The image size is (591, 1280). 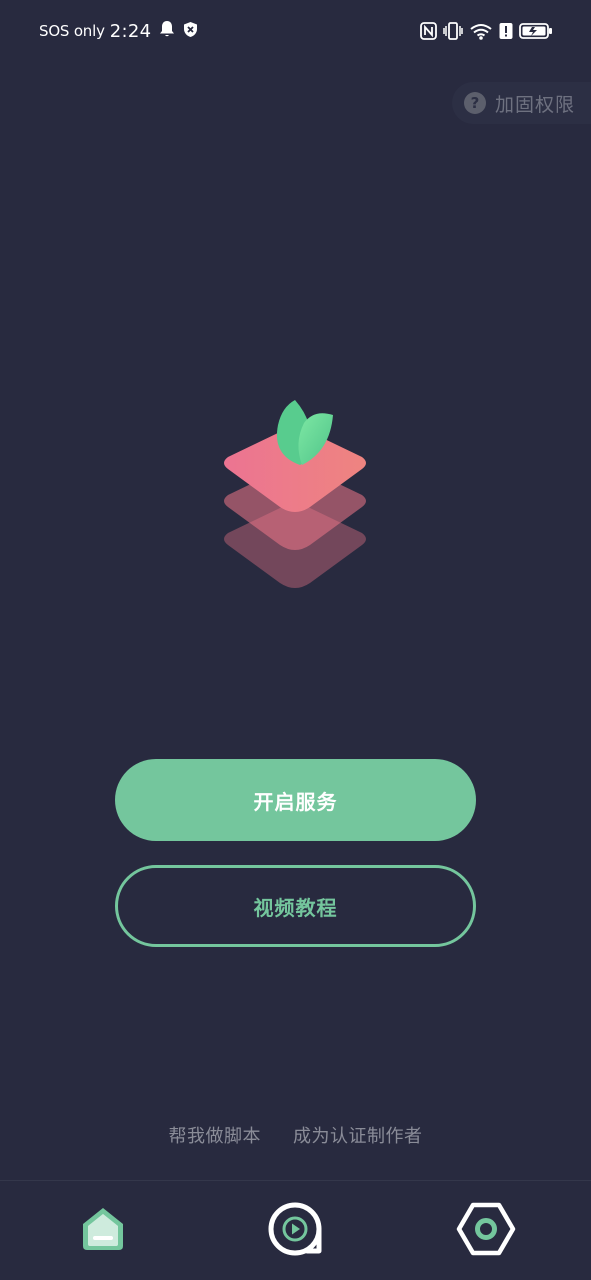 What do you see at coordinates (506, 33) in the screenshot?
I see `alert-icon` at bounding box center [506, 33].